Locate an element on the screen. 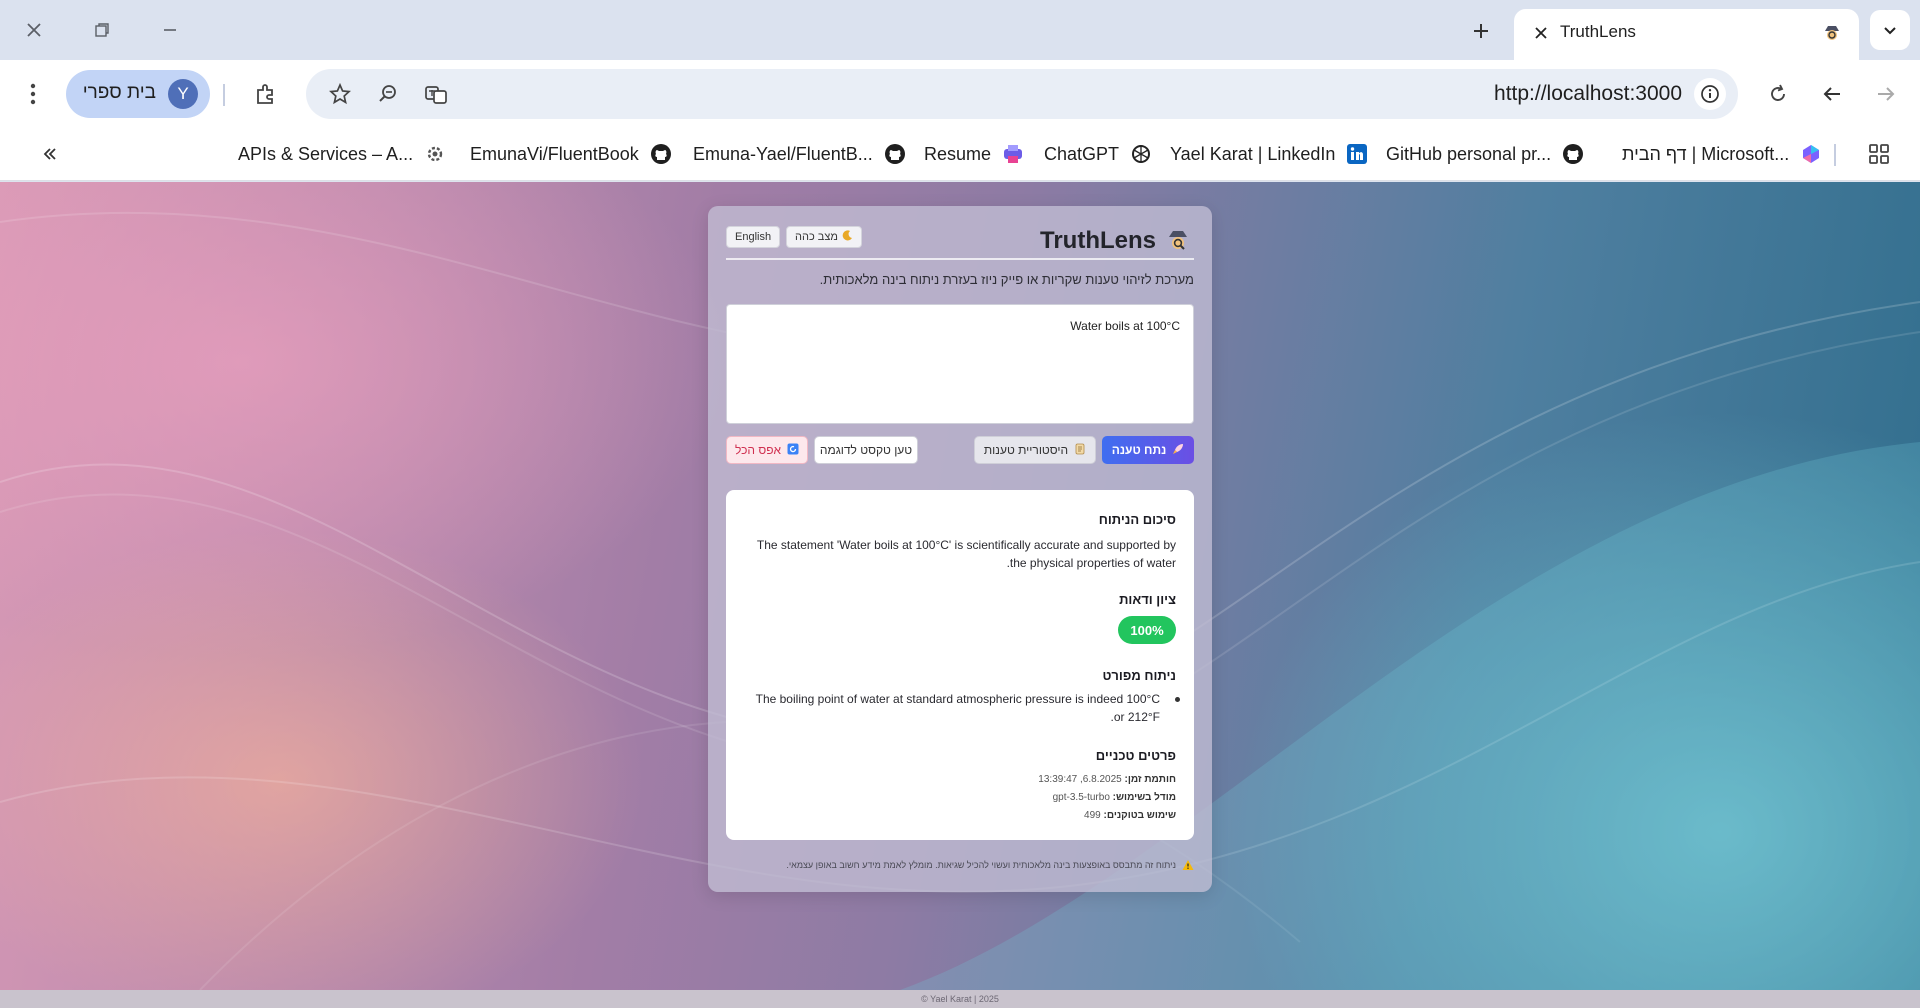 This screenshot has width=1920, height=1008. app-header: TruthLens מצב כהה English is located at coordinates (960, 240).